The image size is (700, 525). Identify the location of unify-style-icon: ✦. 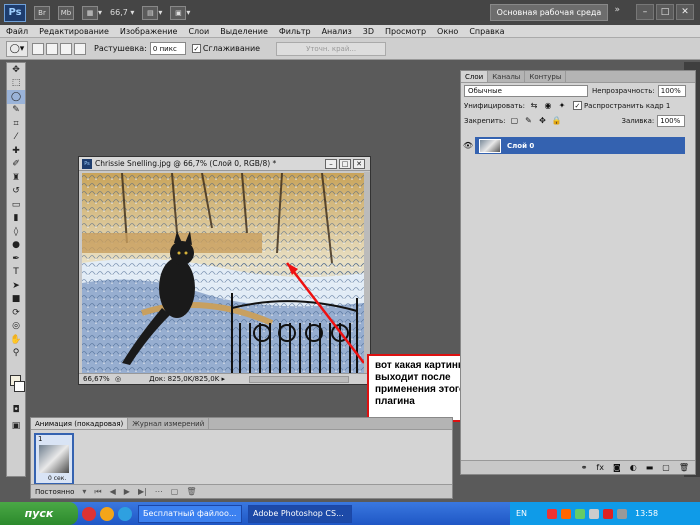
(562, 106).